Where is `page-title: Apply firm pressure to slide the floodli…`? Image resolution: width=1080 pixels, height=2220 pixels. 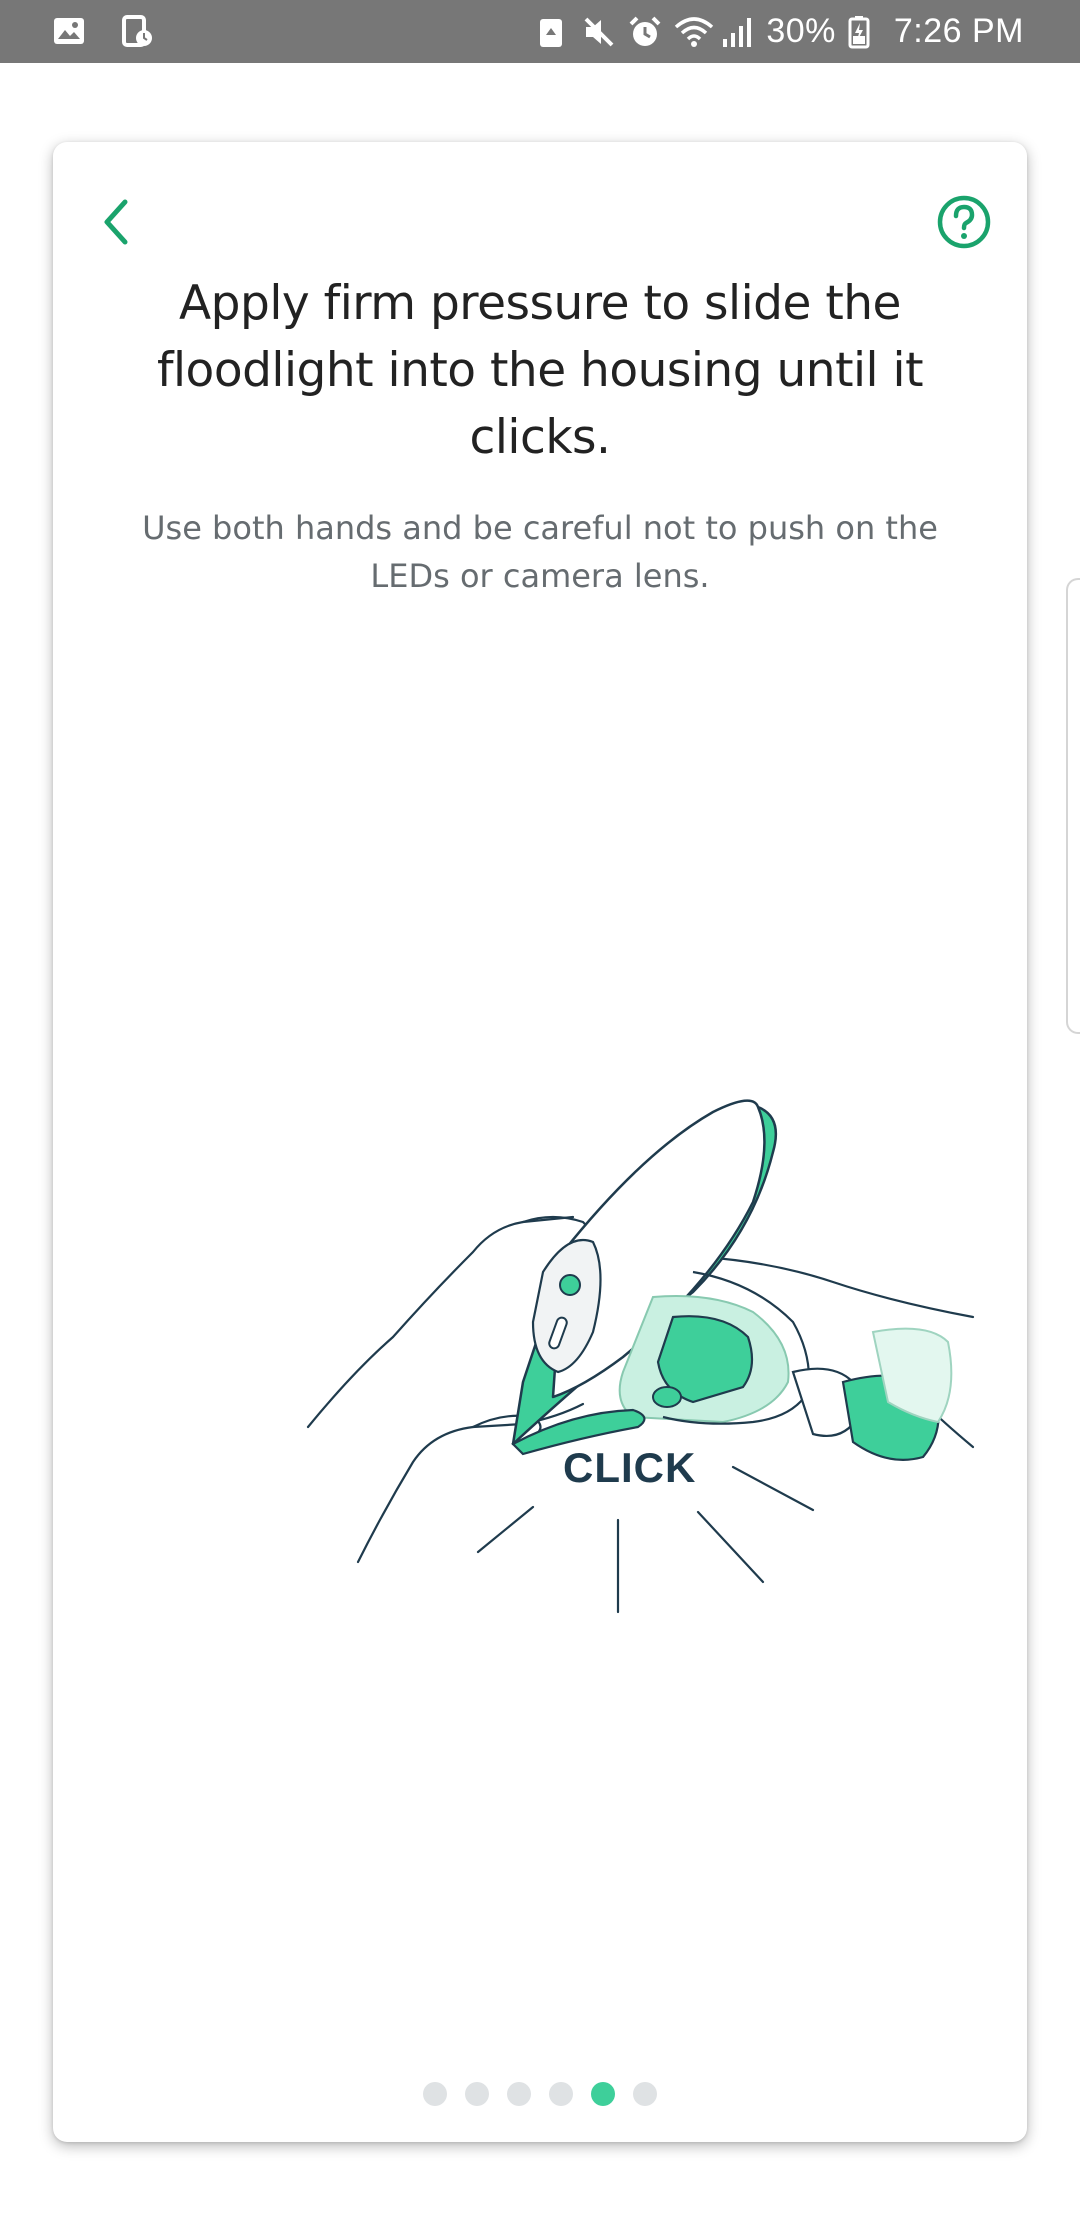 page-title: Apply firm pressure to slide the floodli… is located at coordinates (540, 370).